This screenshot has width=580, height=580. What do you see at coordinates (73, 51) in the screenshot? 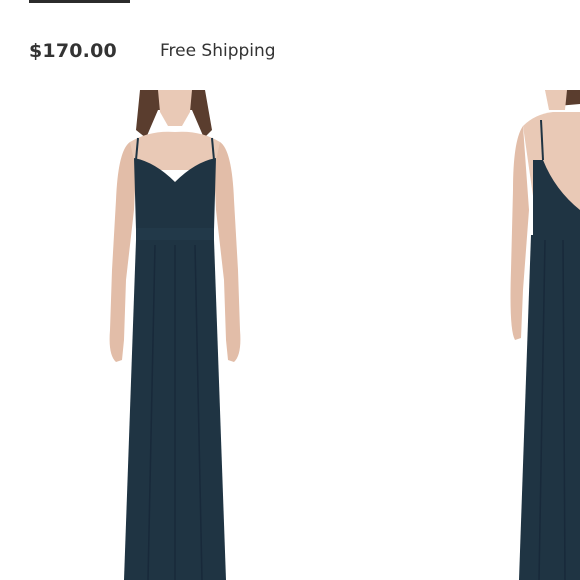
I see `price-label: $170.00` at bounding box center [73, 51].